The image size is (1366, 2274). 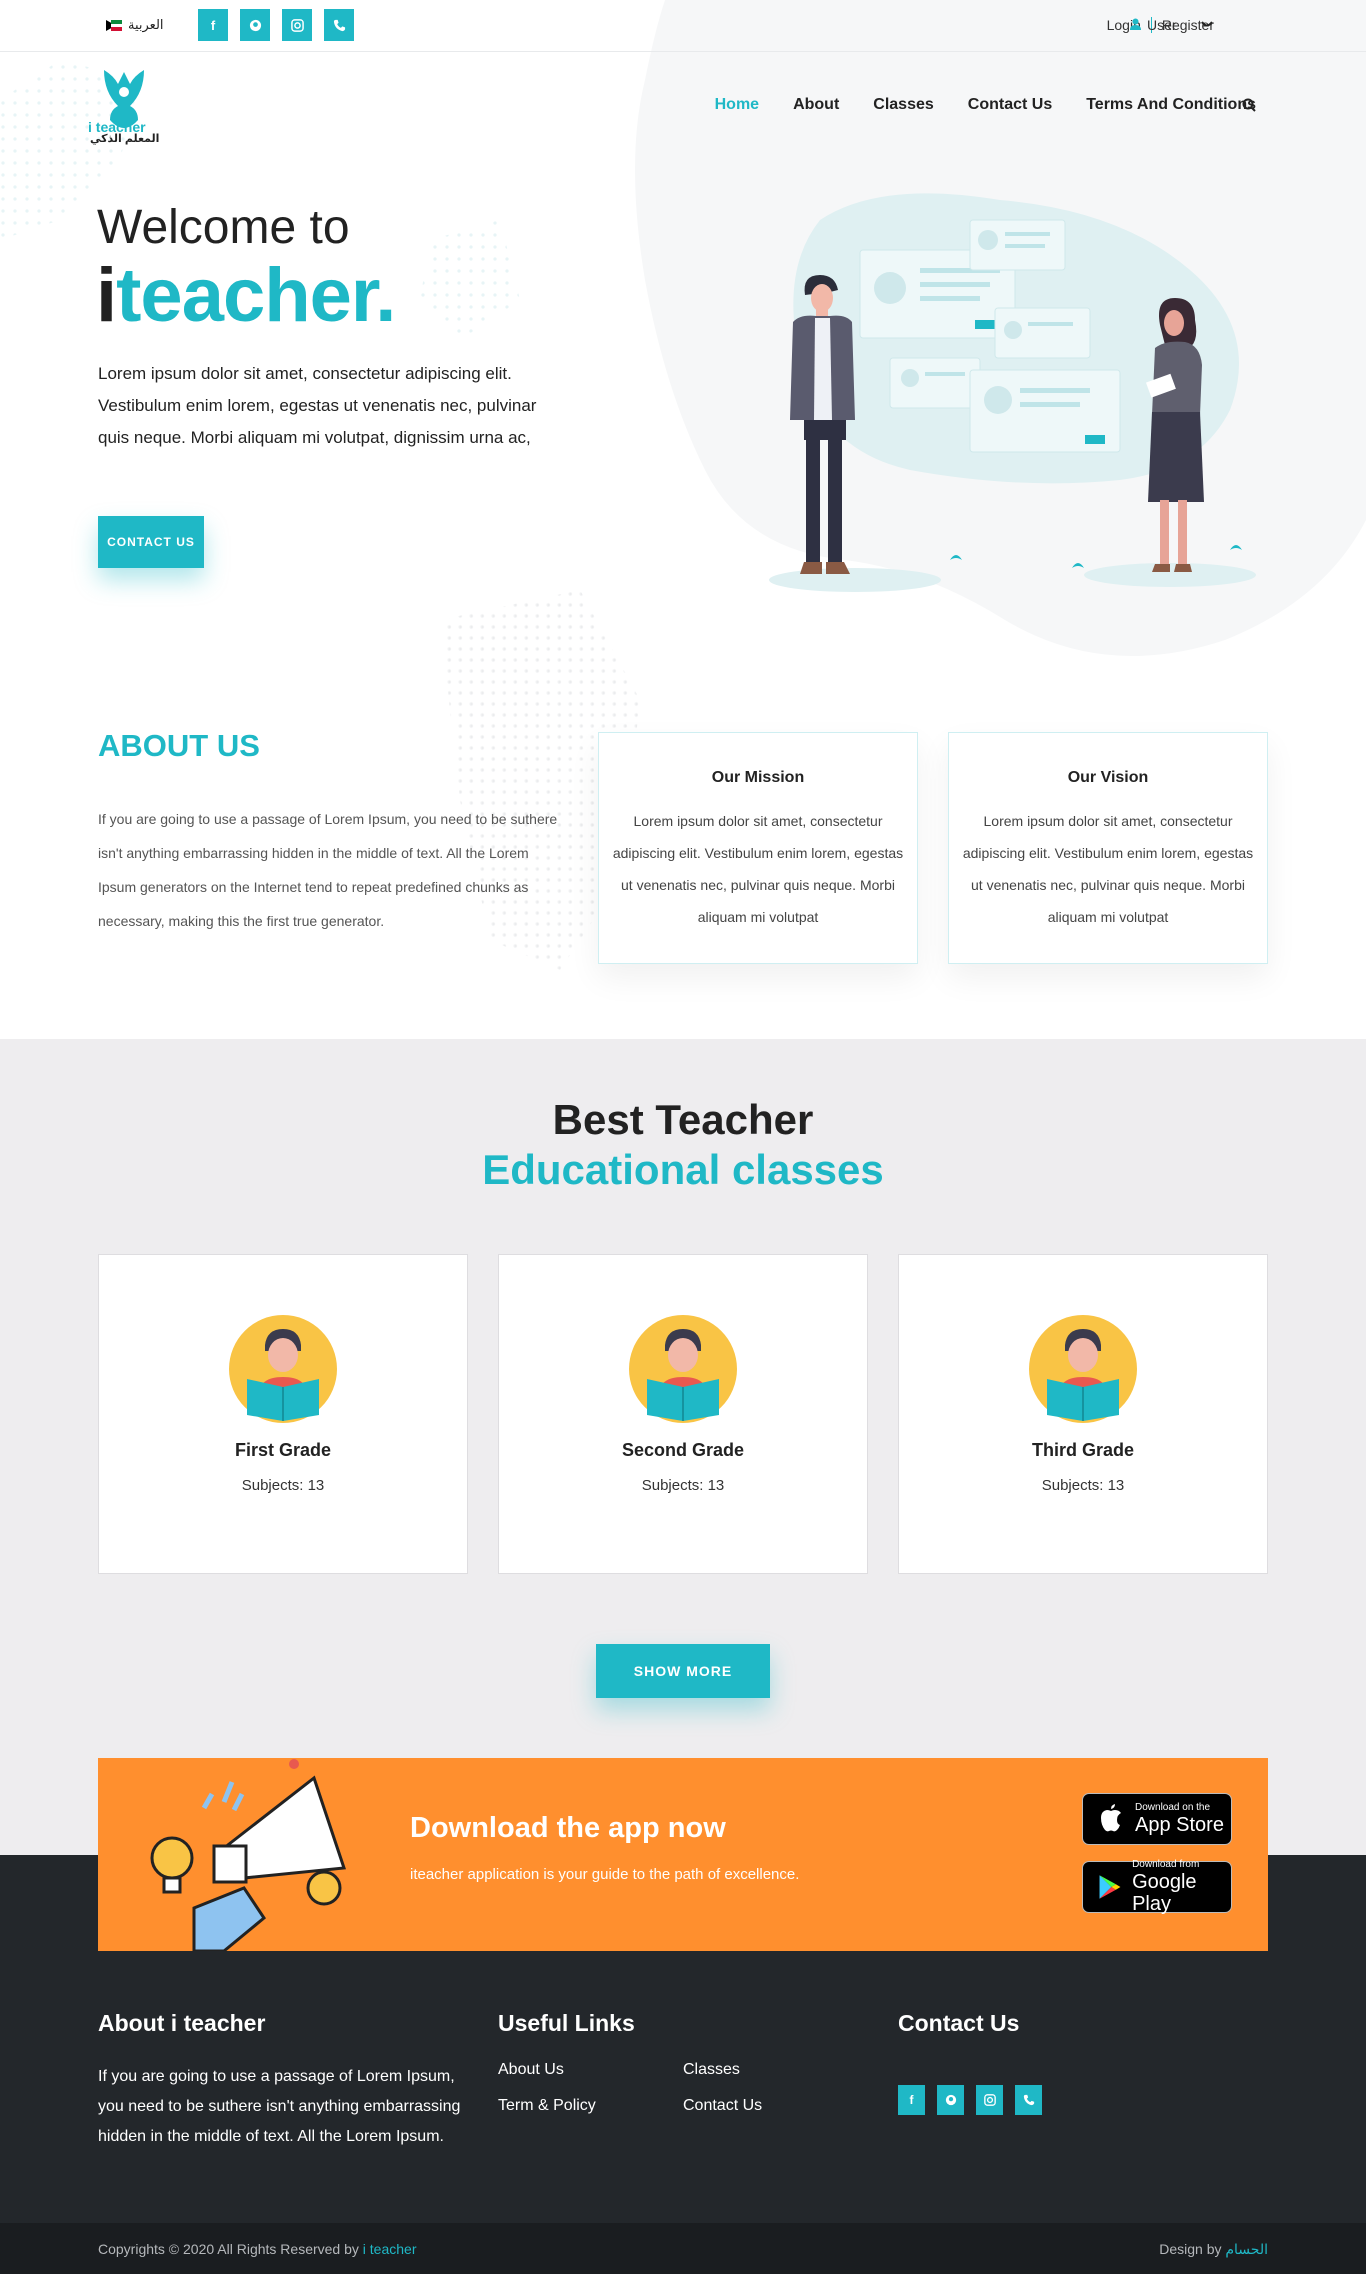 What do you see at coordinates (1246, 2249) in the screenshot?
I see `design-brand-link: الحسام` at bounding box center [1246, 2249].